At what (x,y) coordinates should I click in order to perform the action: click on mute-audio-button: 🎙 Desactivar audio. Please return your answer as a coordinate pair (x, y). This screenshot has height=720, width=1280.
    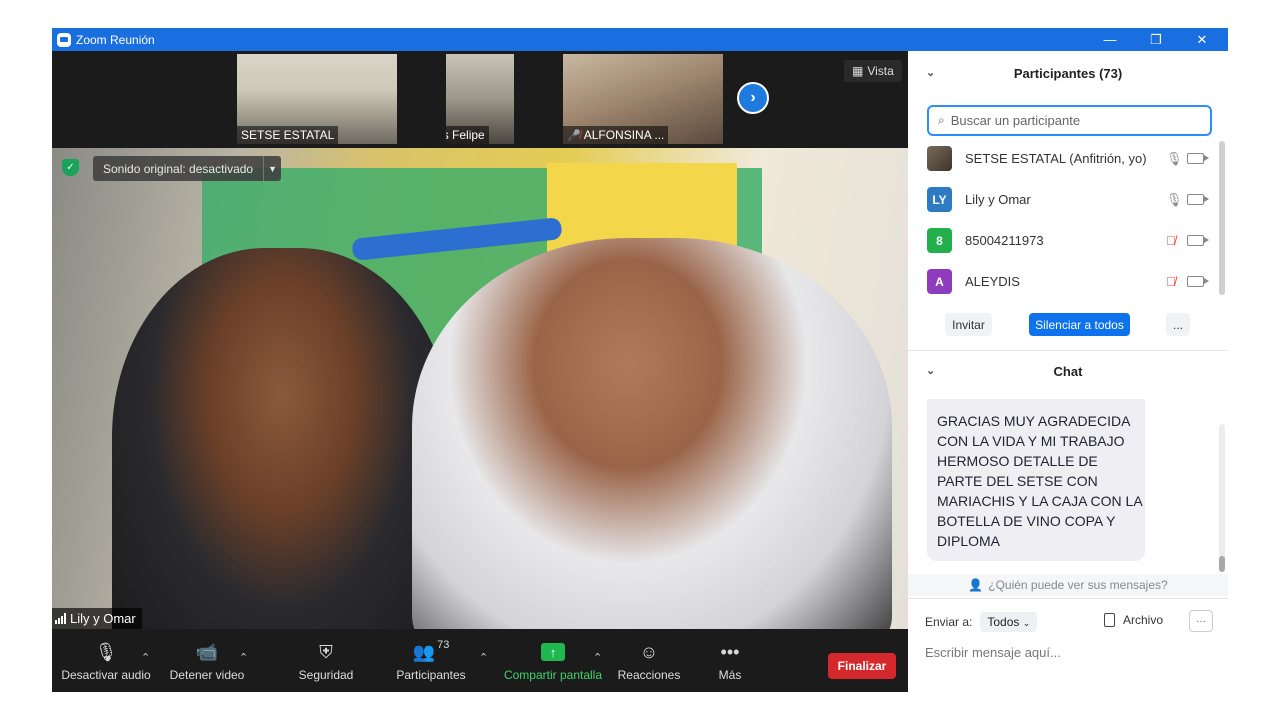
    Looking at the image, I should click on (105, 660).